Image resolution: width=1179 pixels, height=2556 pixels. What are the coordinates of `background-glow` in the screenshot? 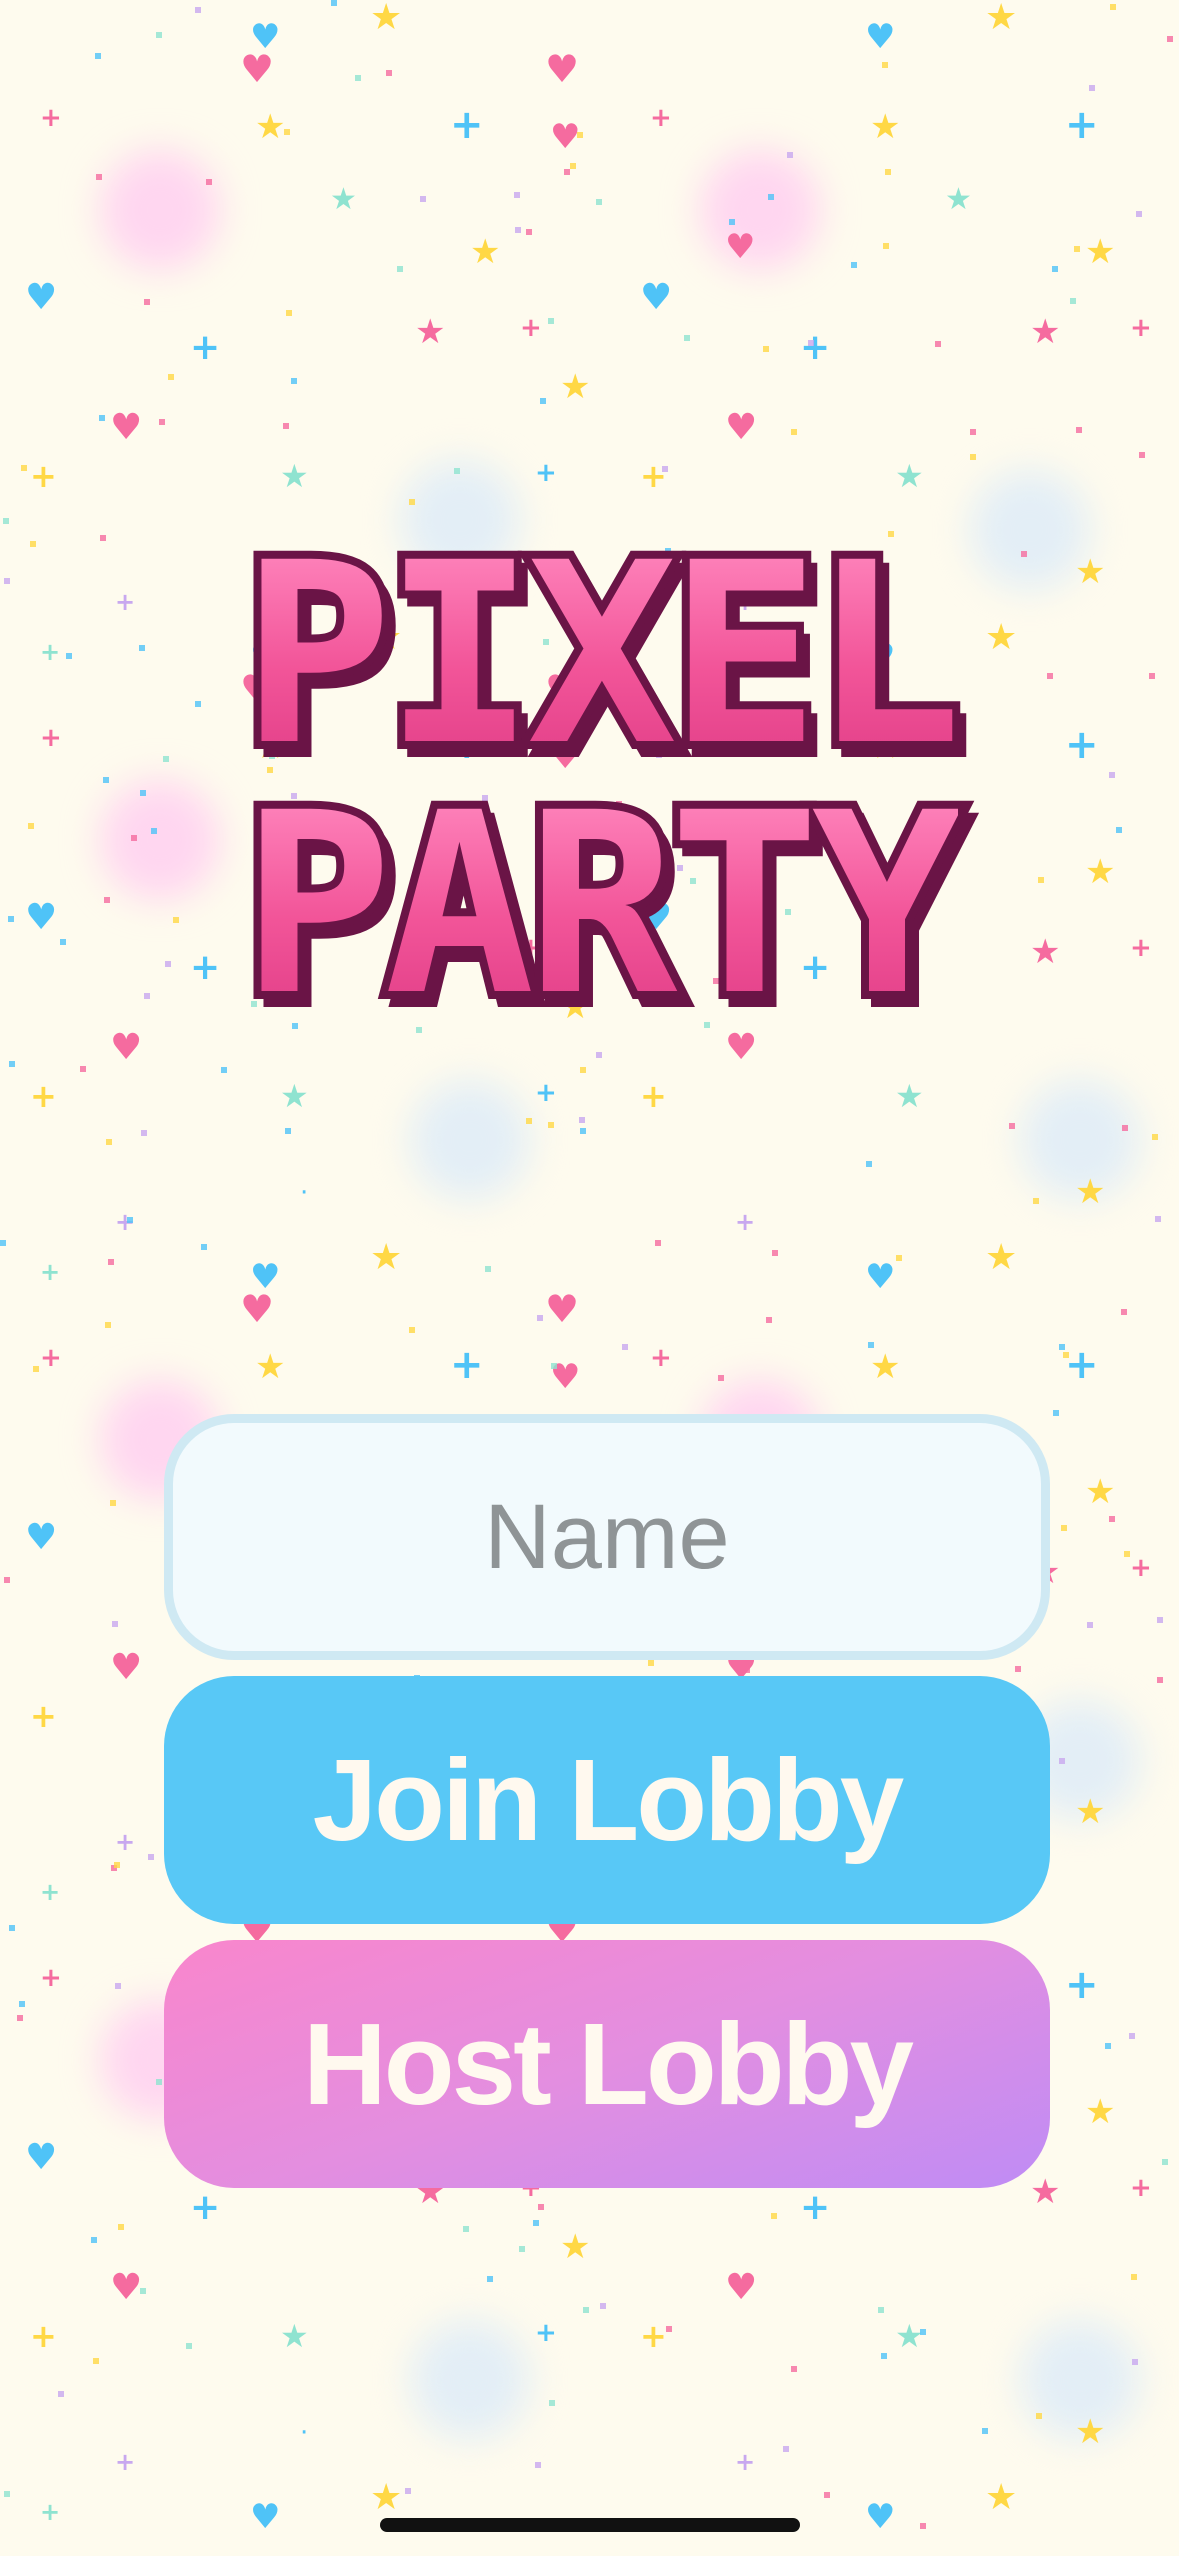 It's located at (760, 210).